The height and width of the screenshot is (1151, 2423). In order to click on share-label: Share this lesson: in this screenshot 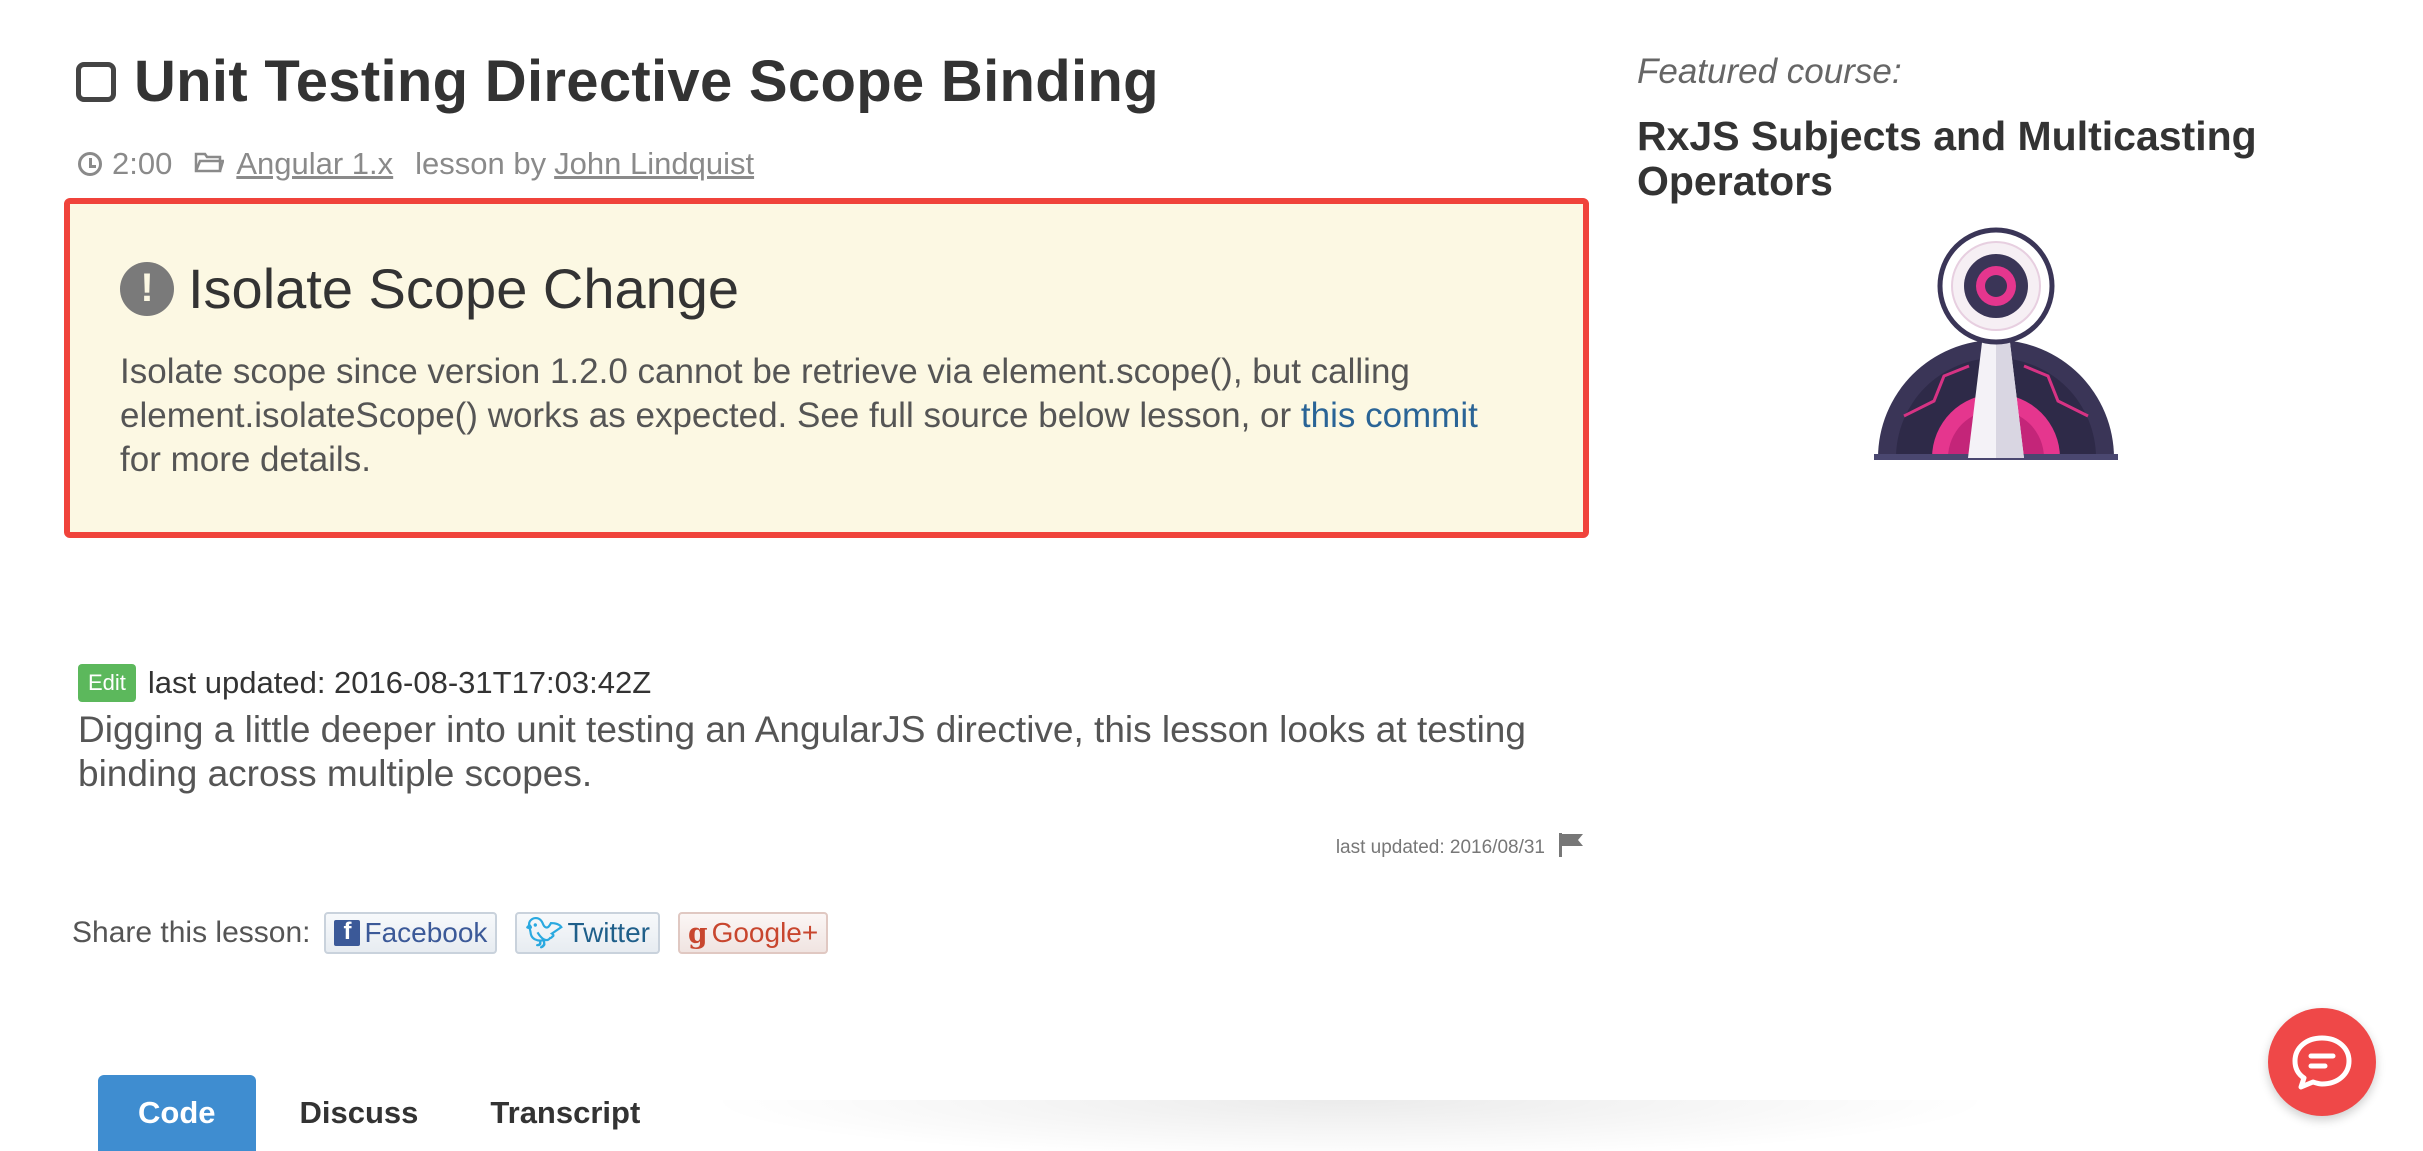, I will do `click(191, 932)`.